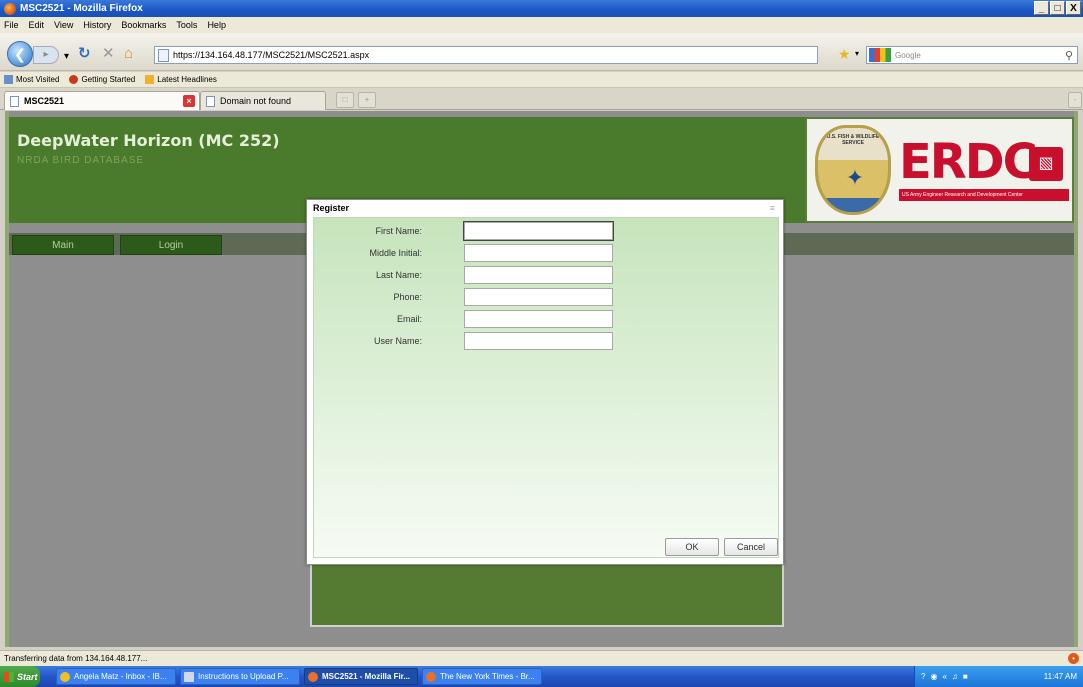  I want to click on most-visited-icon, so click(8, 79).